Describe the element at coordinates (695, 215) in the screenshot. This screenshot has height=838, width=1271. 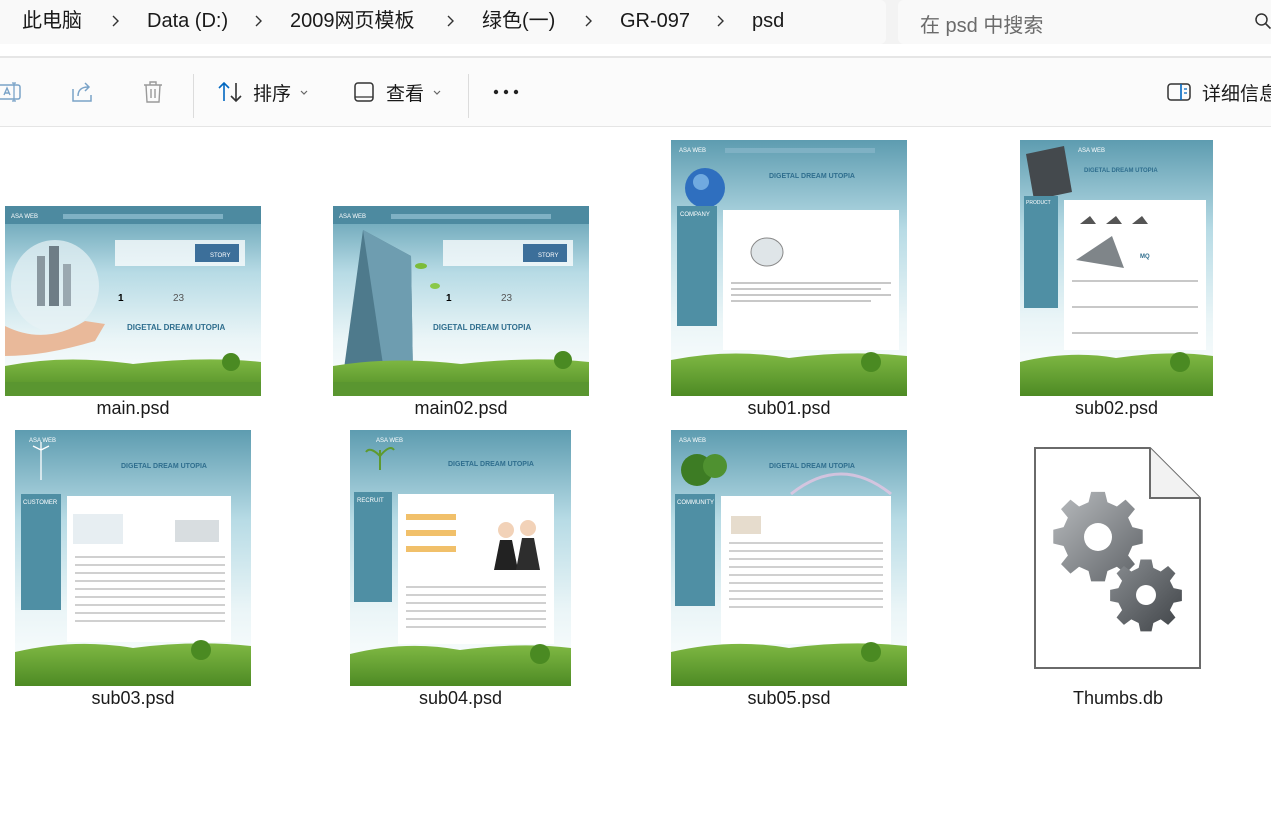
I see `thumb-section: COMPANY` at that location.